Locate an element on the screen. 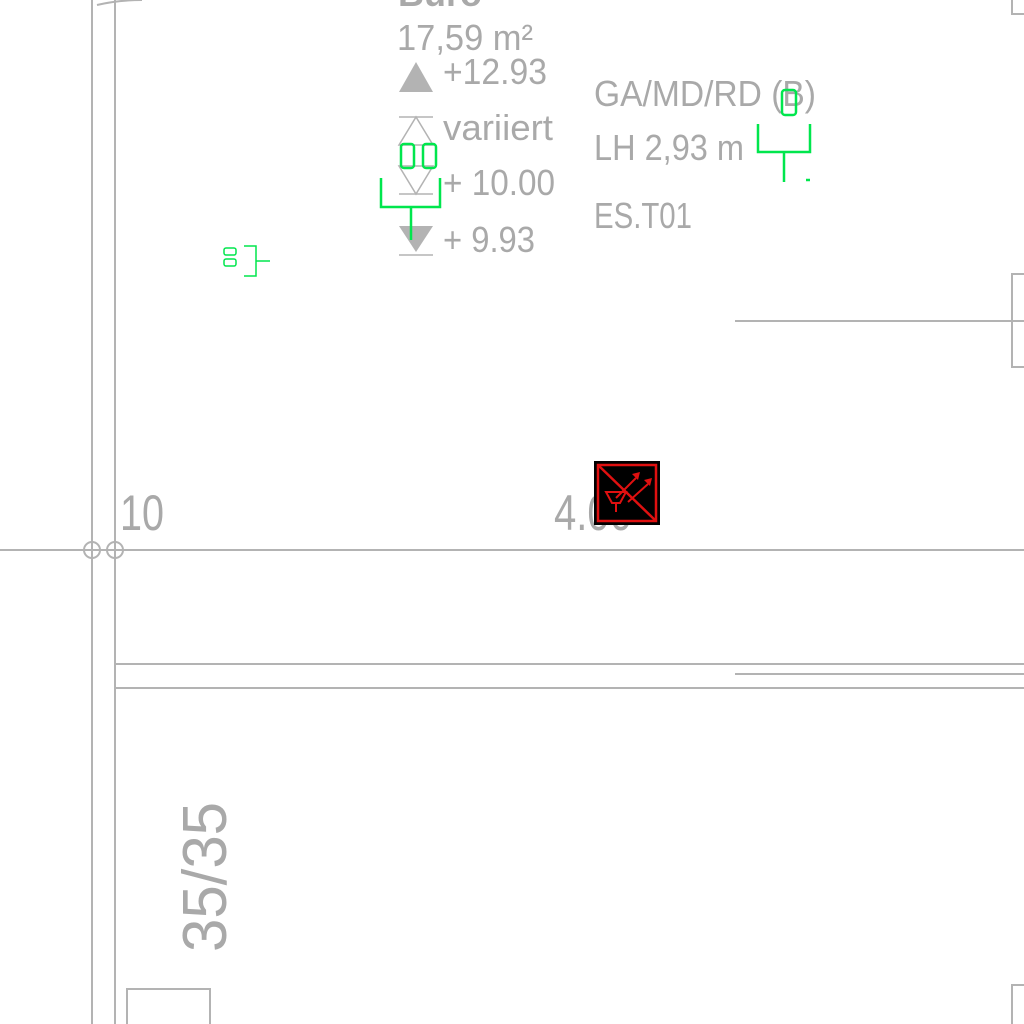  wall-corner-bottom-right is located at coordinates (1017, 1004).